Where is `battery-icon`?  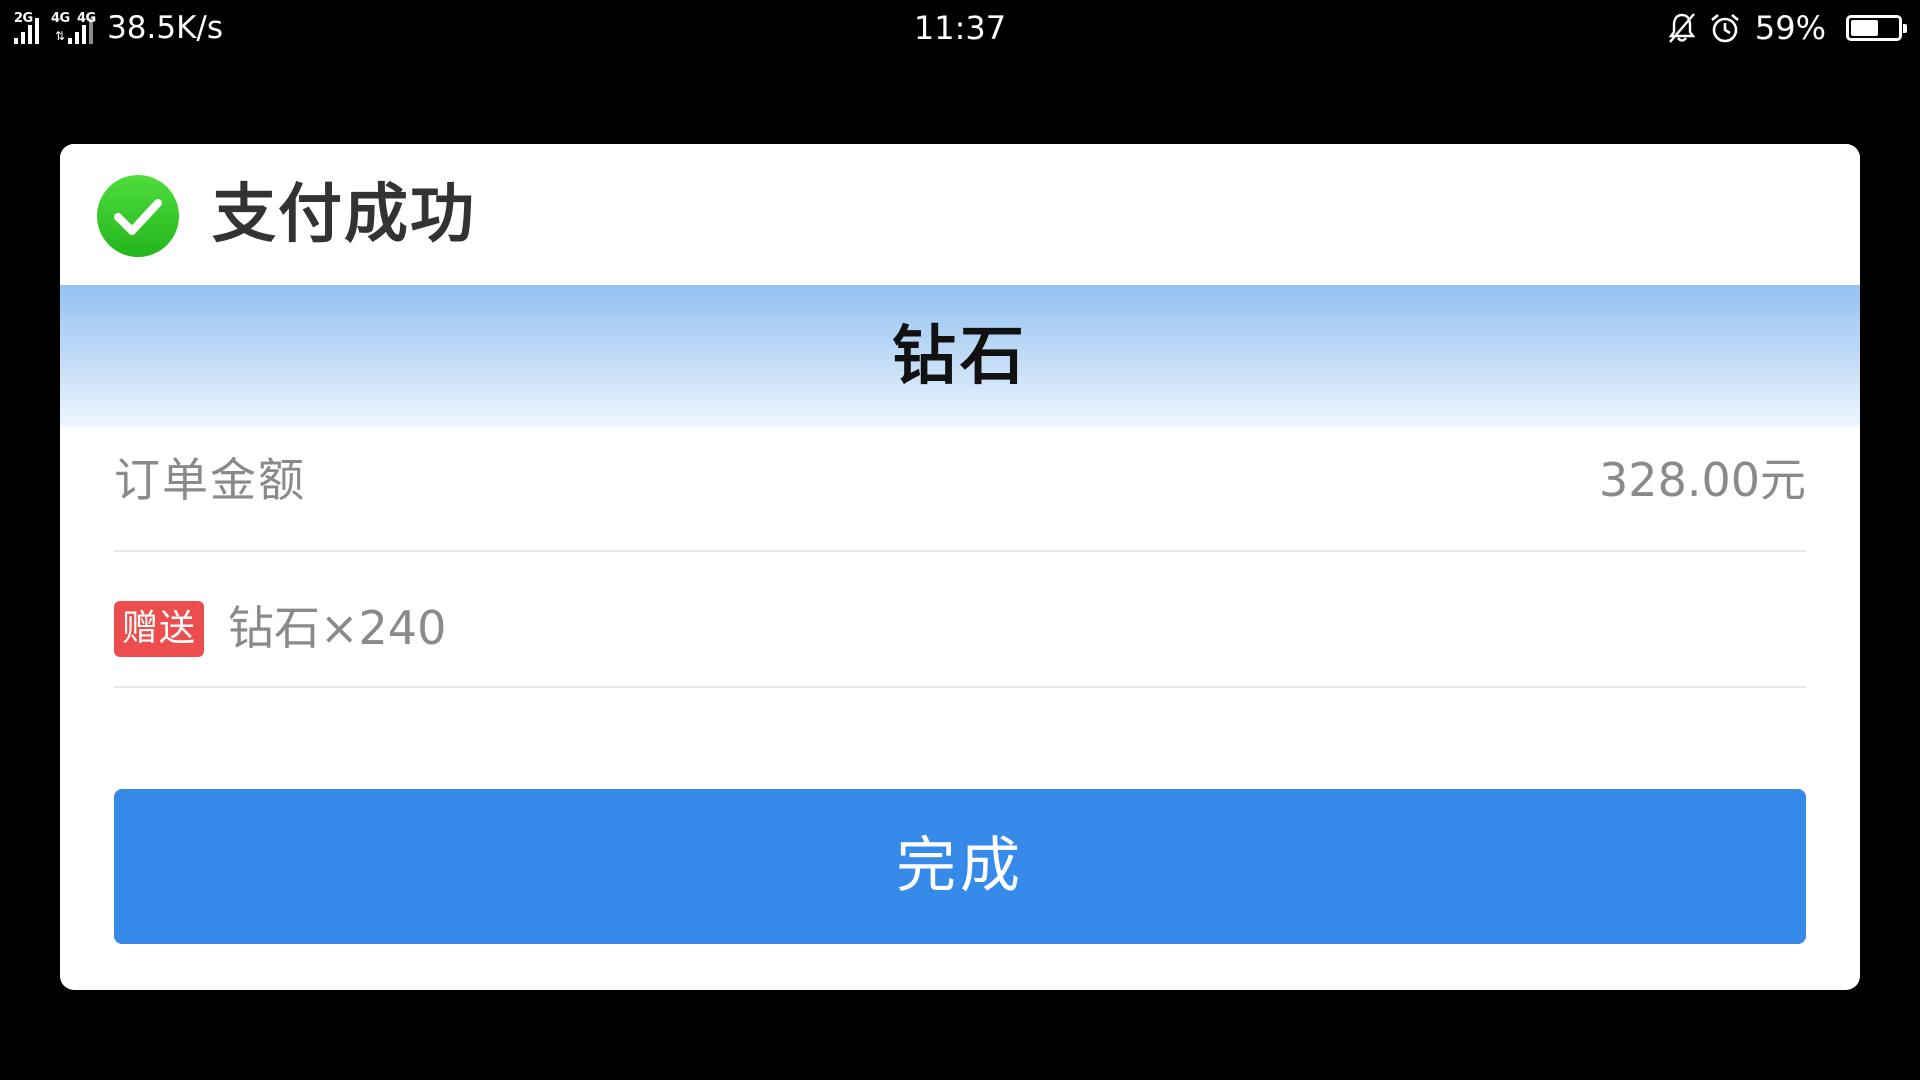
battery-icon is located at coordinates (1876, 28).